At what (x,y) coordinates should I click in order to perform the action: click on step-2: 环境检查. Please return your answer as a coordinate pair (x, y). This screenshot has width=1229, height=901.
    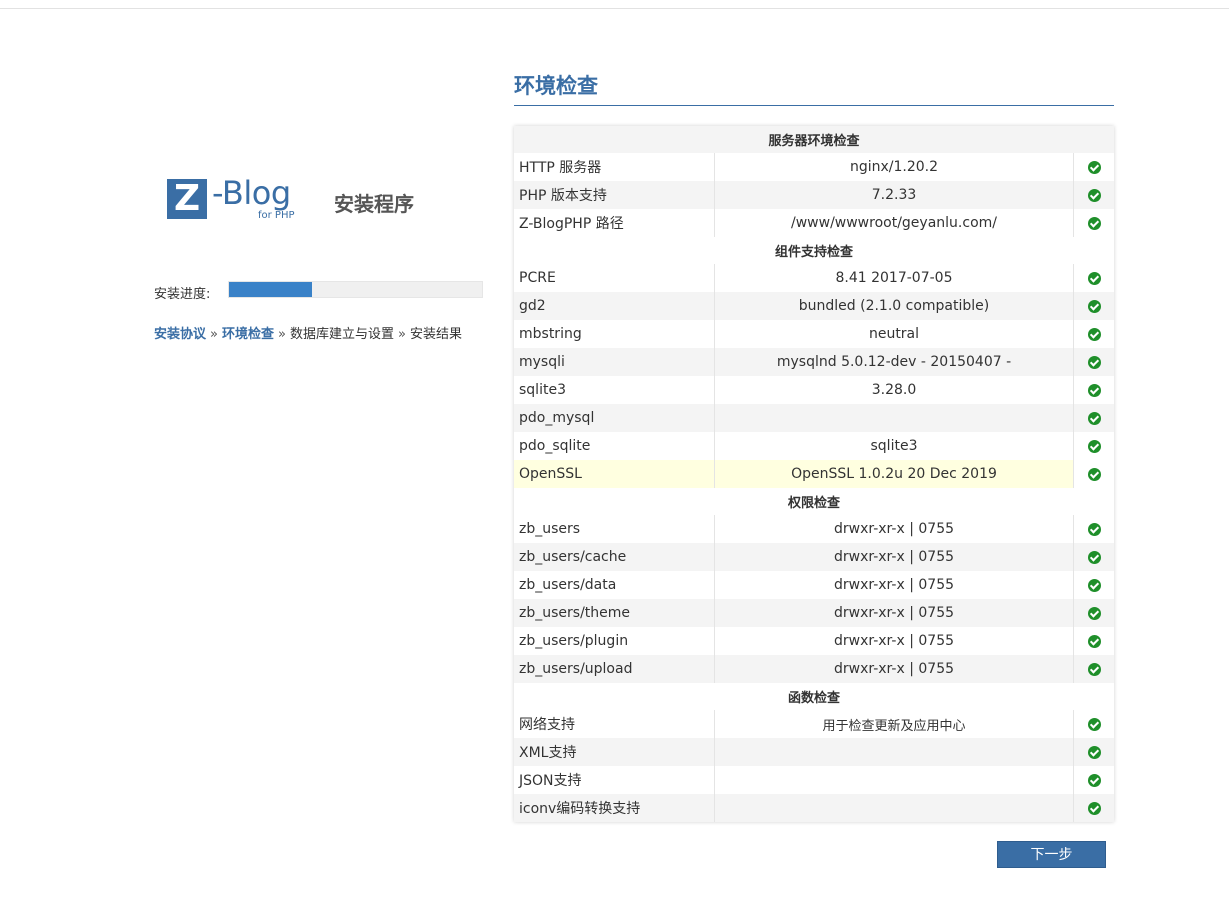
    Looking at the image, I should click on (247, 334).